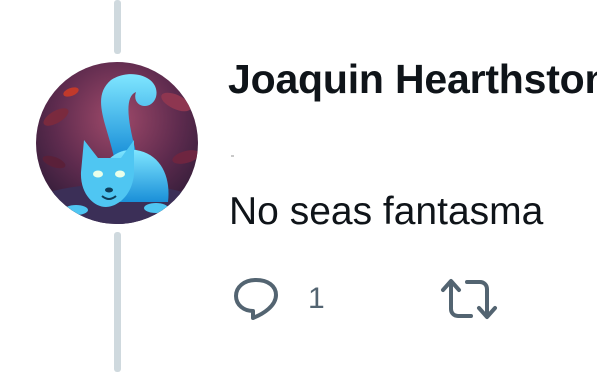  What do you see at coordinates (386, 211) in the screenshot?
I see `tweet-text: No seas fantasma` at bounding box center [386, 211].